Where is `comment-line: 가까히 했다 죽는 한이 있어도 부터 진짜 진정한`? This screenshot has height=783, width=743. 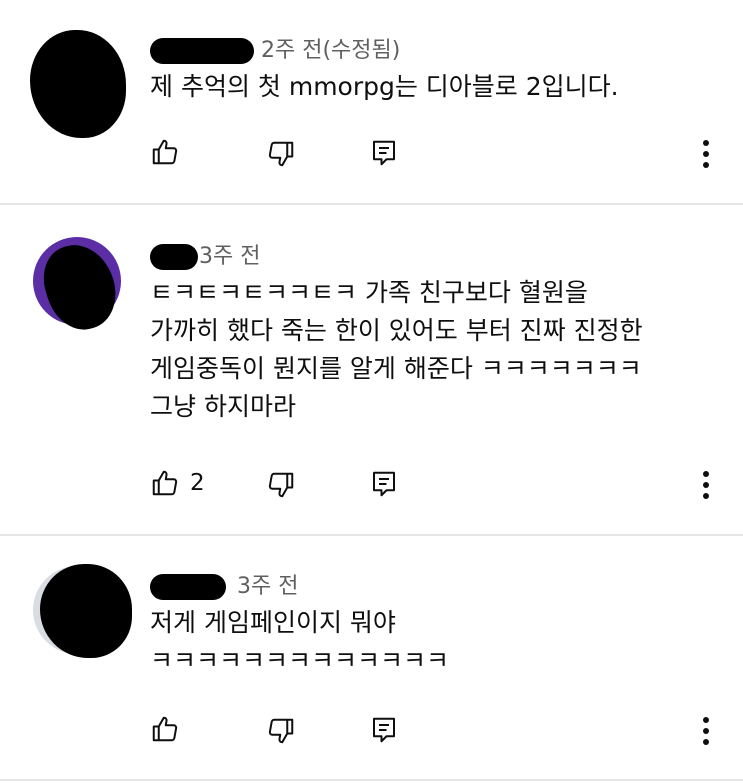
comment-line: 가까히 했다 죽는 한이 있어도 부터 진짜 진정한 is located at coordinates (396, 330).